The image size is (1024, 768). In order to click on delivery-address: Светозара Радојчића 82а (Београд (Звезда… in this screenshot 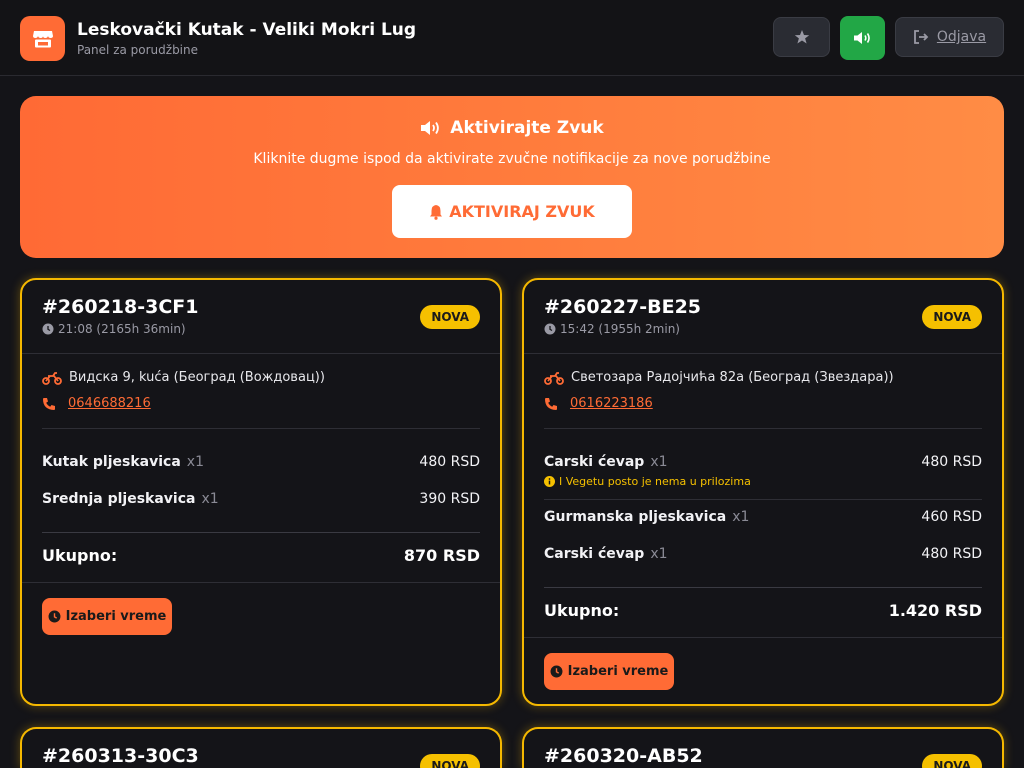, I will do `click(719, 377)`.